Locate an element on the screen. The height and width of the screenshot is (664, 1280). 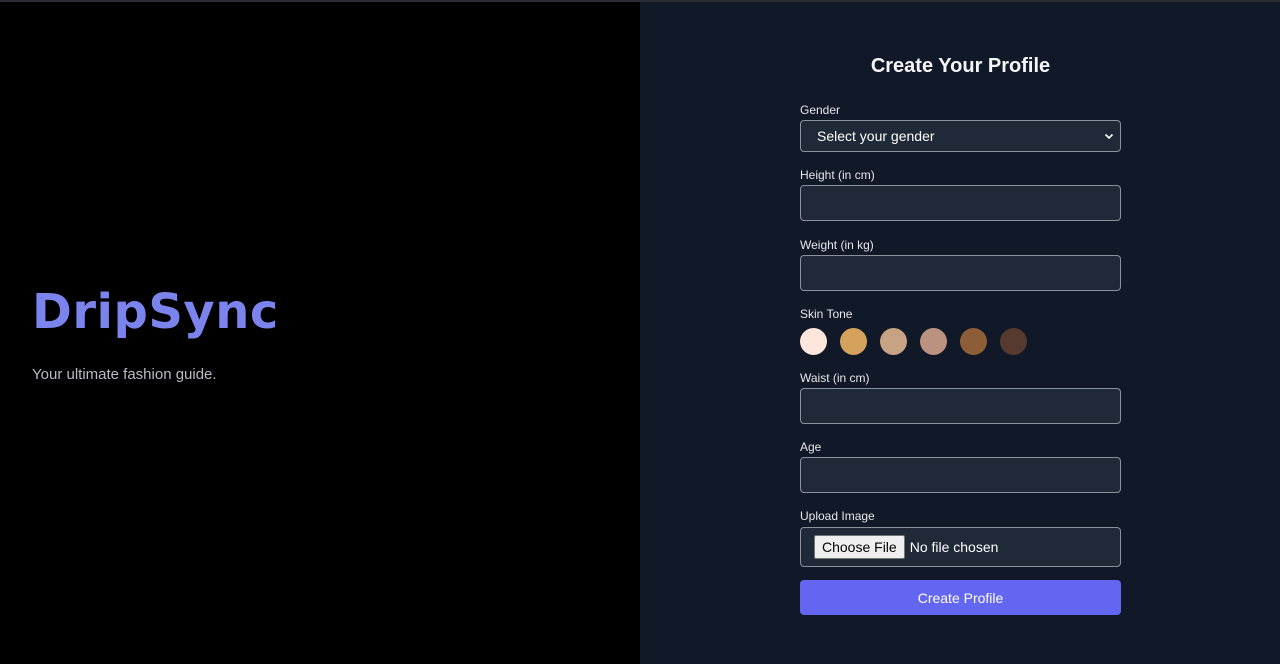
create-profile-button: Create Profile is located at coordinates (960, 597).